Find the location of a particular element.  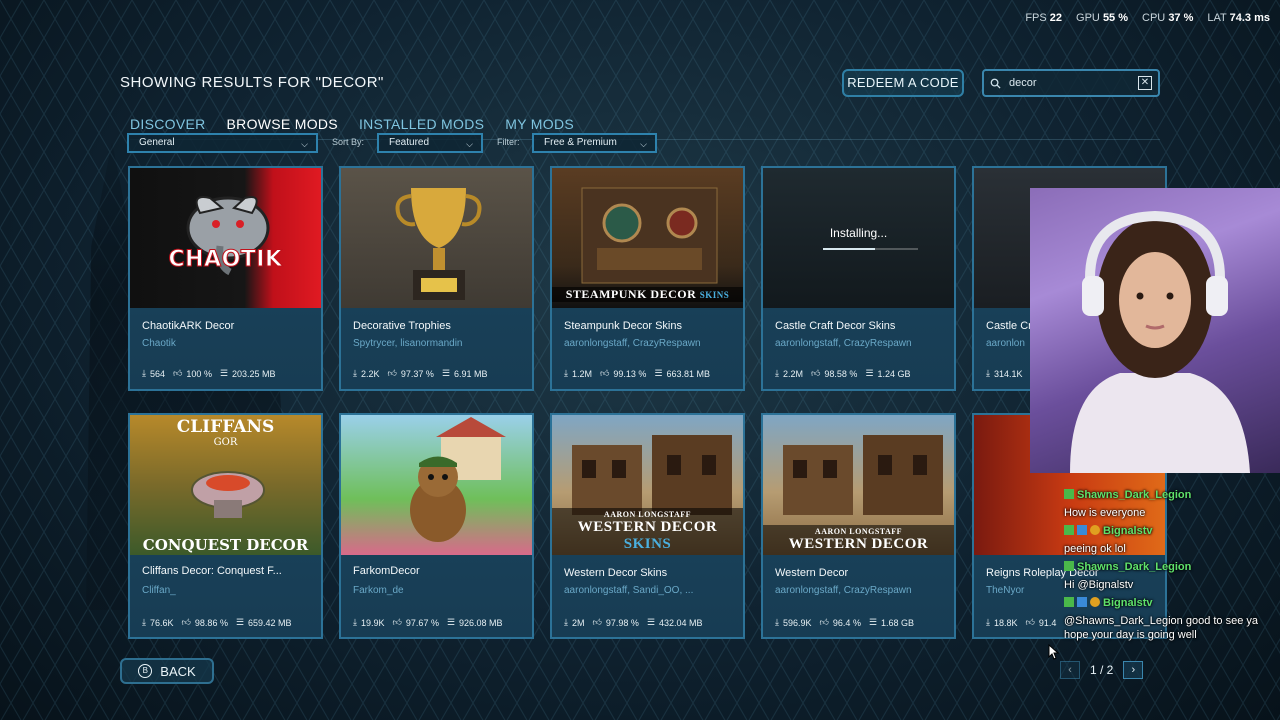

rating-stat: 👍︎ 97.98 % is located at coordinates (615, 622).